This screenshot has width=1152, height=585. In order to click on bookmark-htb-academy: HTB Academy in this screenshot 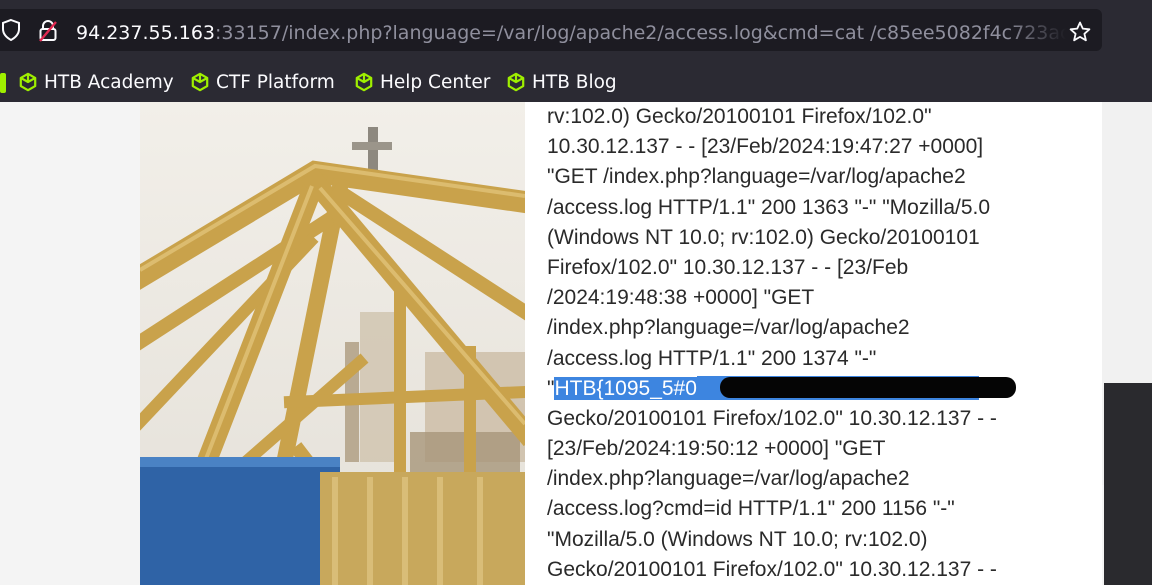, I will do `click(96, 82)`.